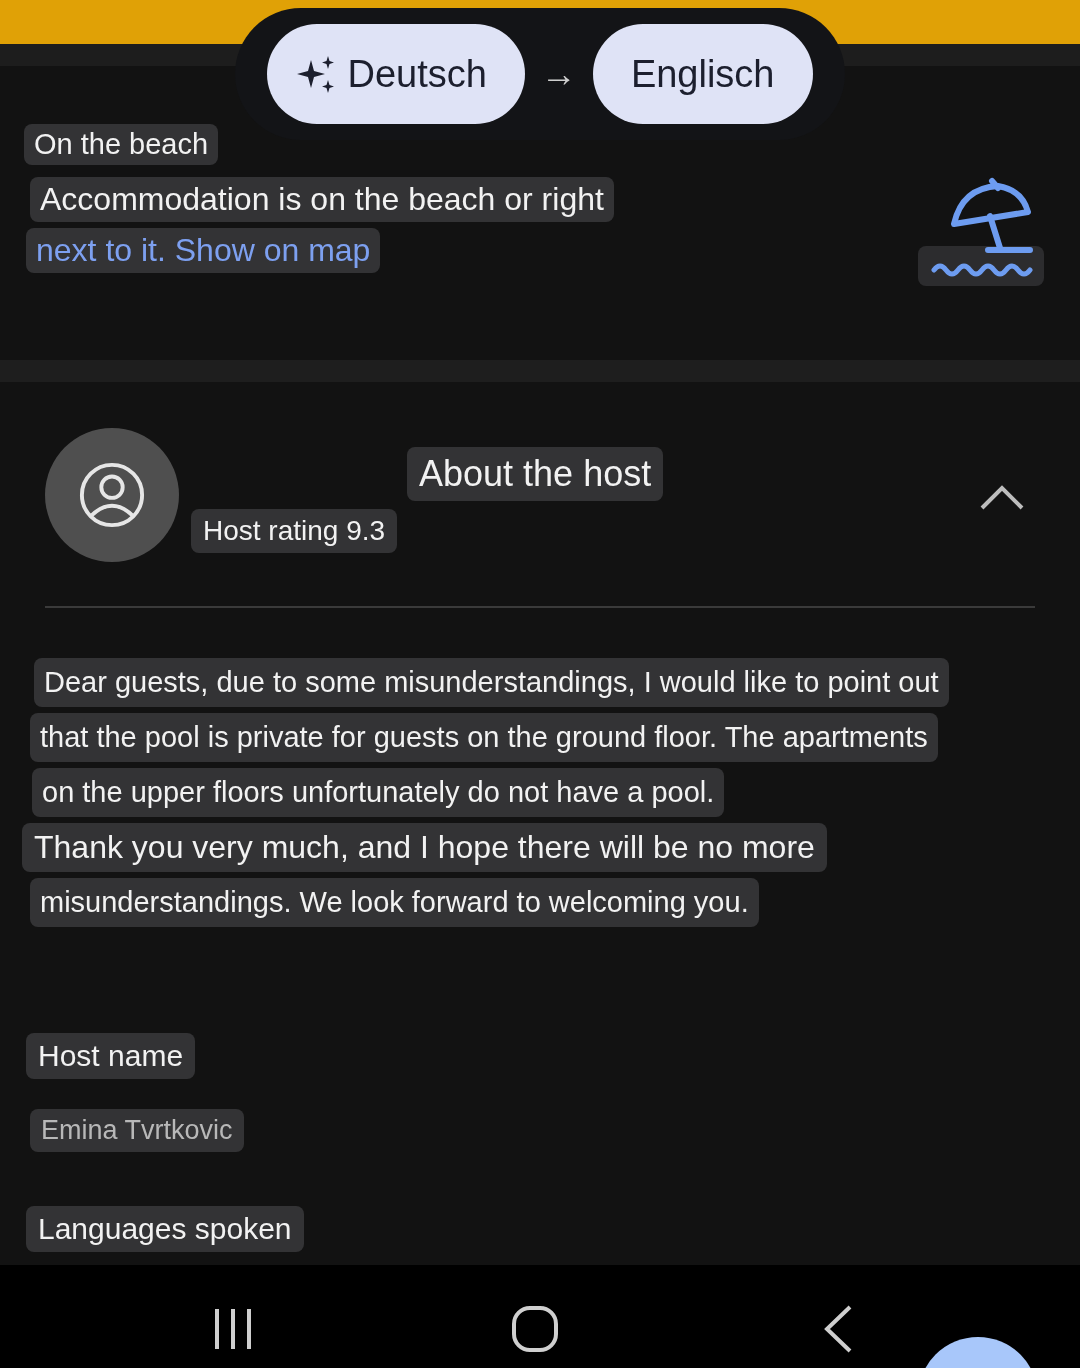 Image resolution: width=1080 pixels, height=1368 pixels. Describe the element at coordinates (484, 737) in the screenshot. I see `description-text: that the pool is private for guests on the ground floor. The apartments` at that location.